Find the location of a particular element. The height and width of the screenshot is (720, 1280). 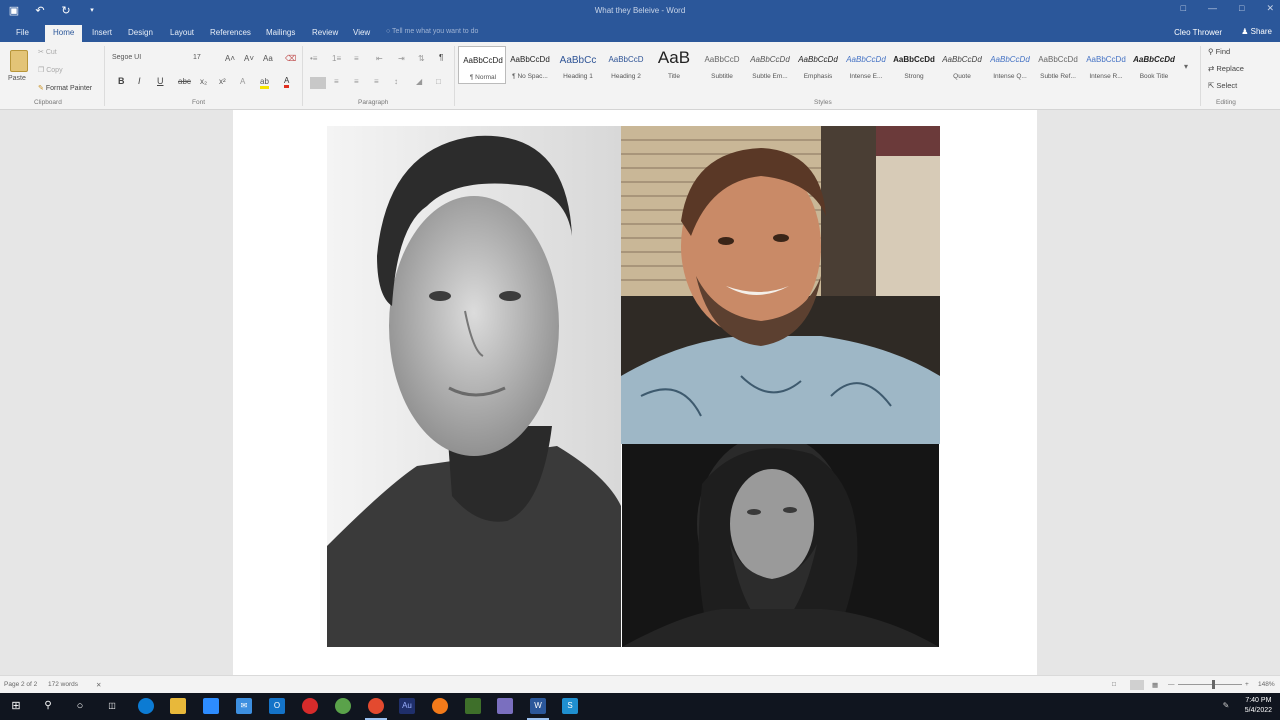

edge-browser-icon is located at coordinates (146, 706).